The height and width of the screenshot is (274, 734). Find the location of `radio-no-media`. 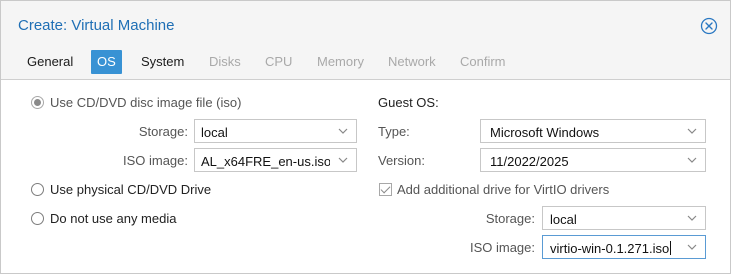

radio-no-media is located at coordinates (37, 218).